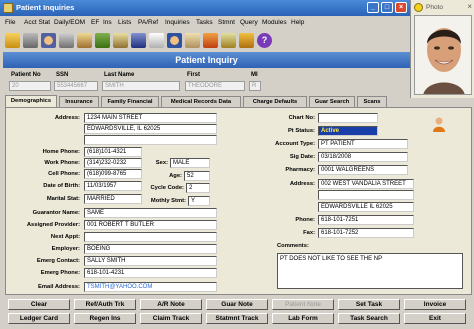 The image size is (474, 329). Describe the element at coordinates (12, 40) in the screenshot. I see `home-icon` at that location.